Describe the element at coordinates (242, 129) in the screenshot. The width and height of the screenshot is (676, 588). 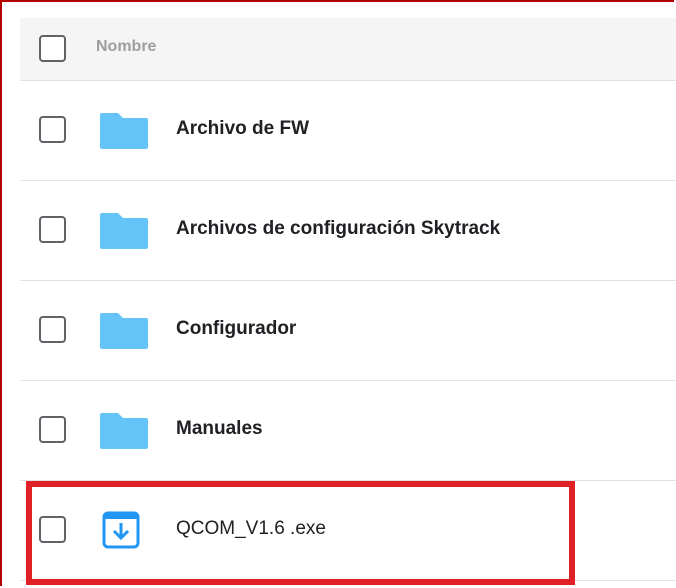
I see `item-name: Archivo de FW` at that location.